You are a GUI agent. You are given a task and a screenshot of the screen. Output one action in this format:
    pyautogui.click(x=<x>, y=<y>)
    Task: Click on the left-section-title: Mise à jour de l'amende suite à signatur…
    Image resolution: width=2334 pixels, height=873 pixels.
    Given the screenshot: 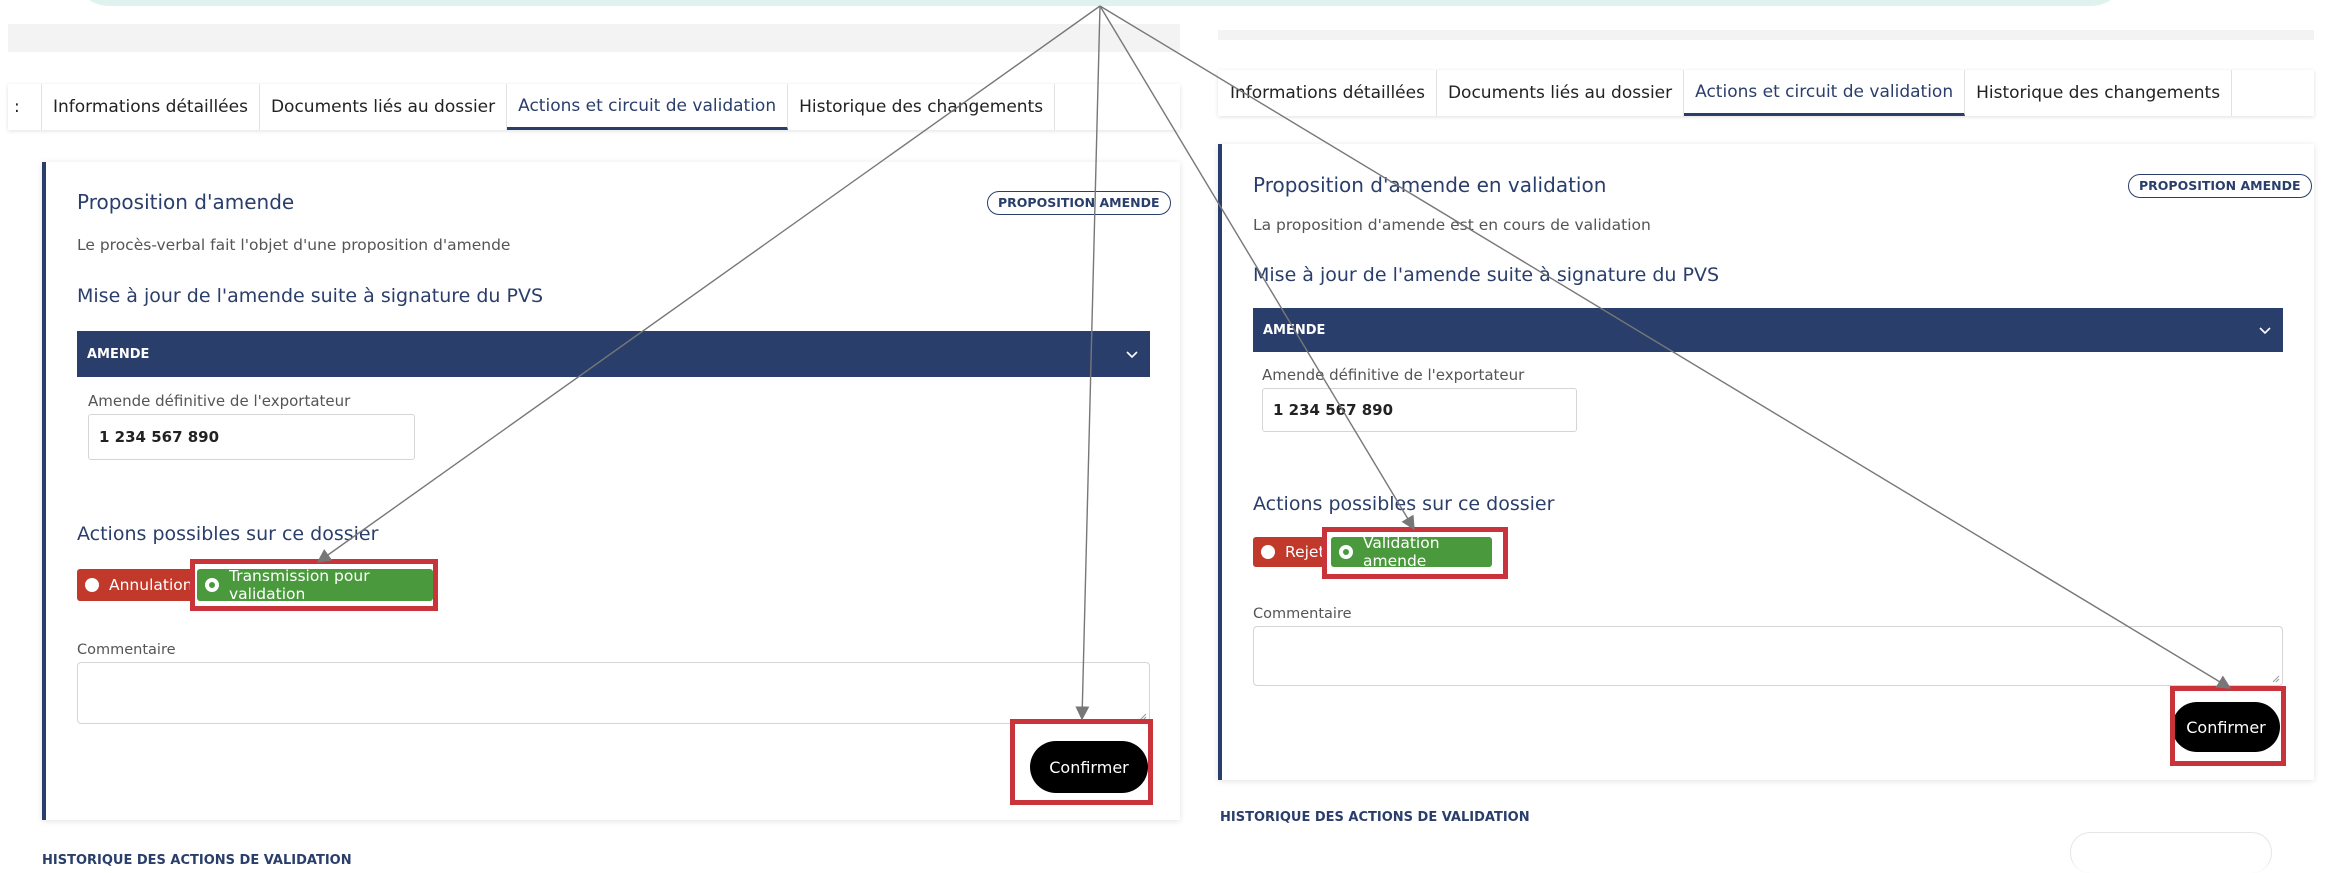 What is the action you would take?
    pyautogui.click(x=310, y=296)
    